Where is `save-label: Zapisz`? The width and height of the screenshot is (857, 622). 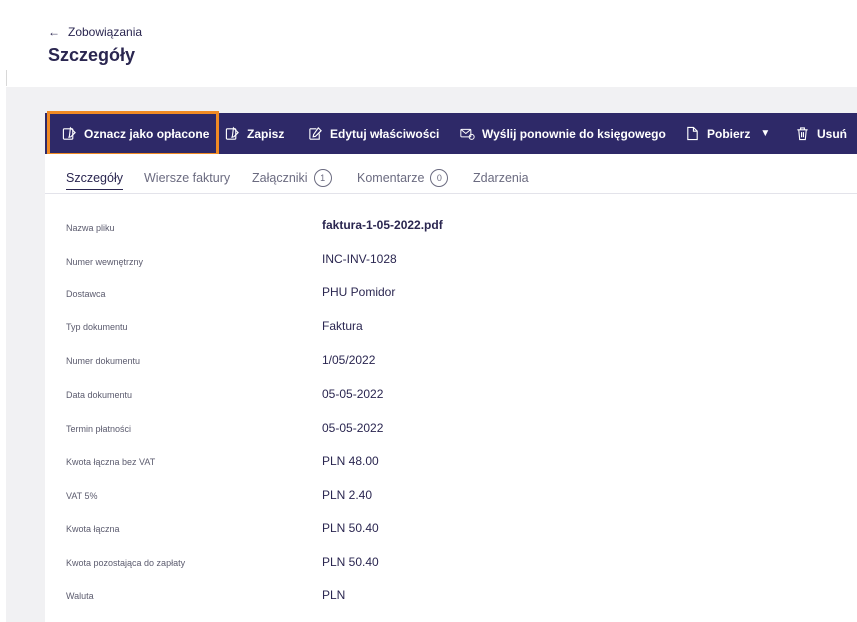 save-label: Zapisz is located at coordinates (266, 133).